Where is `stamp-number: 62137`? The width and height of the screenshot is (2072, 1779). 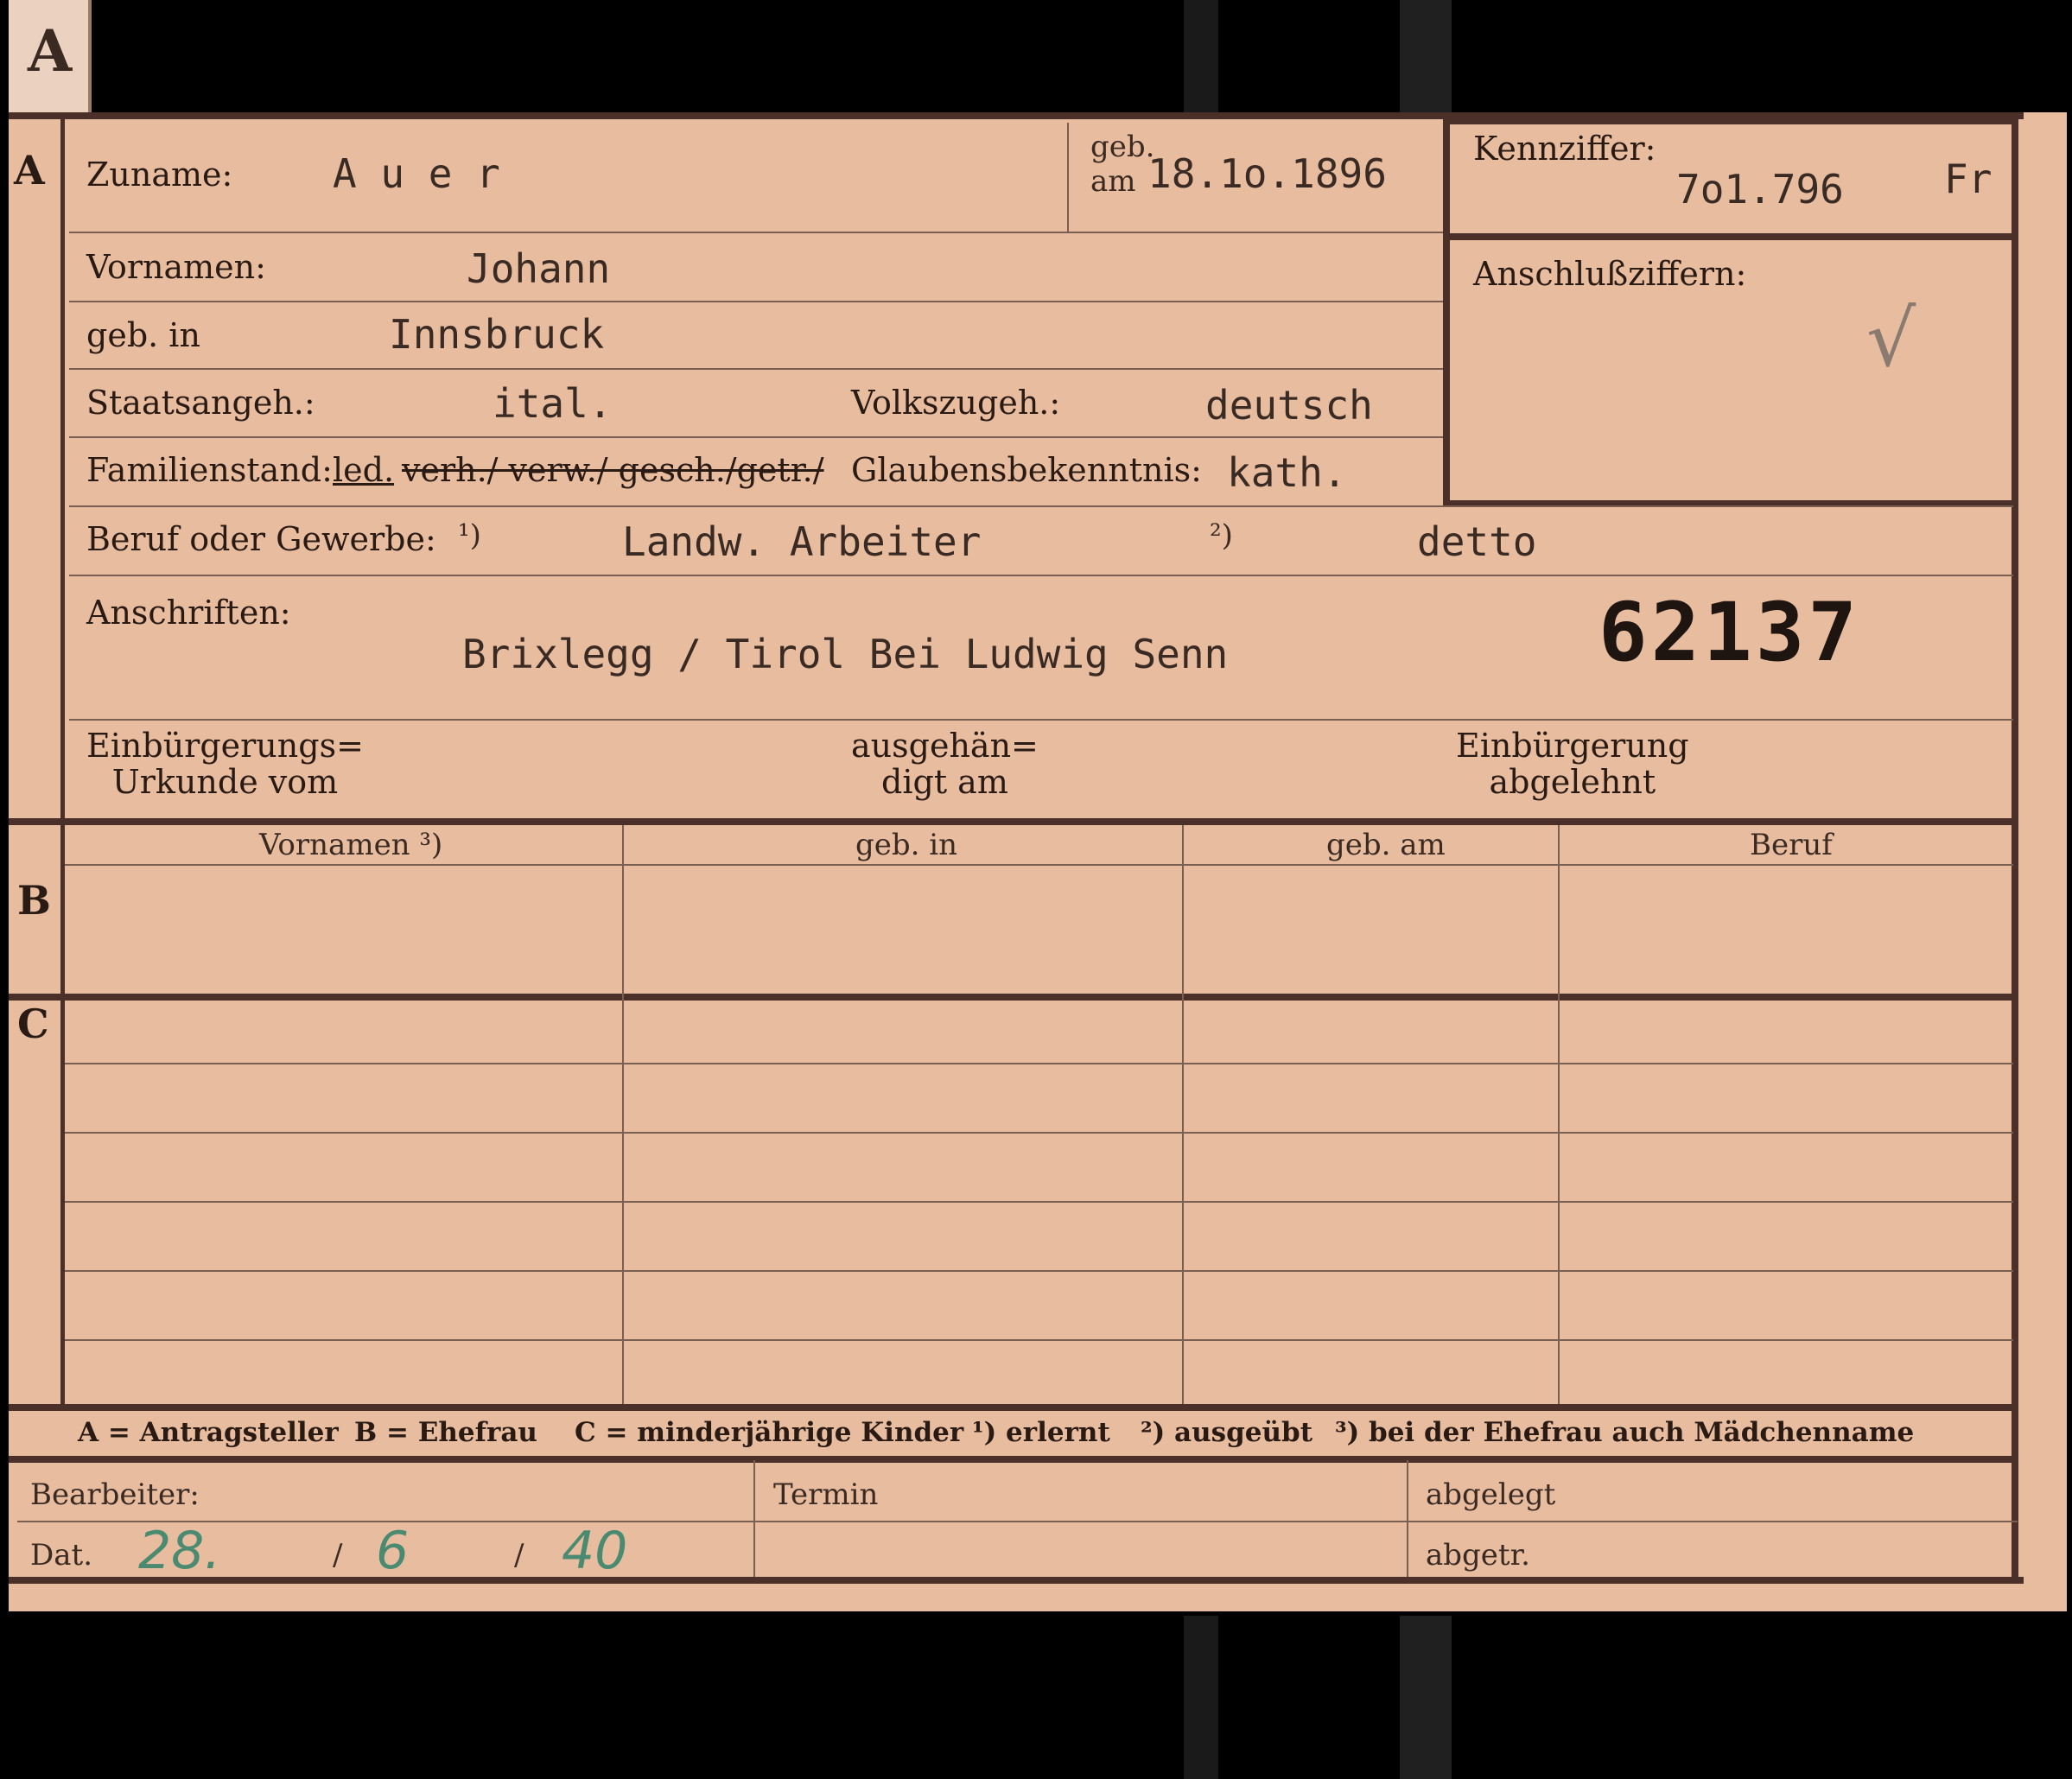 stamp-number: 62137 is located at coordinates (1729, 633).